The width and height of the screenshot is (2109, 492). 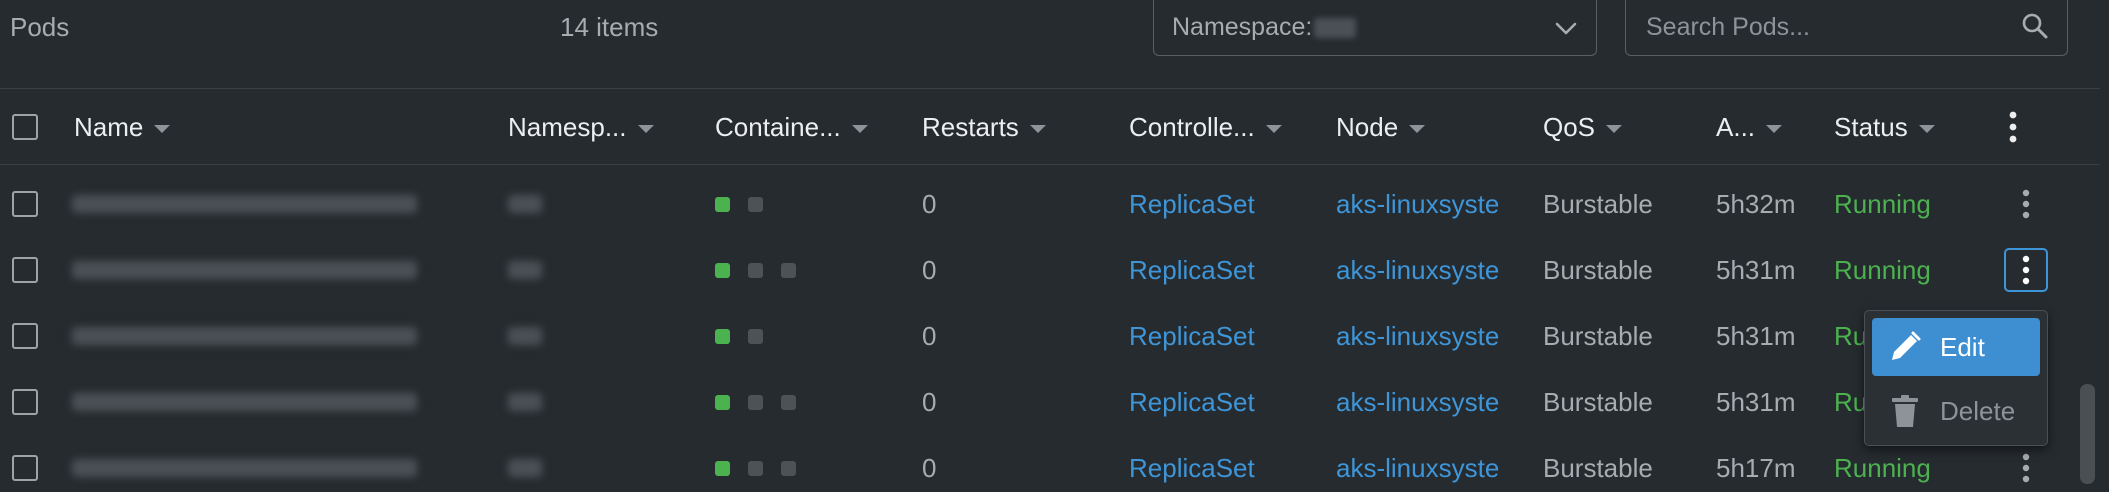 I want to click on select-all-checkbox, so click(x=25, y=127).